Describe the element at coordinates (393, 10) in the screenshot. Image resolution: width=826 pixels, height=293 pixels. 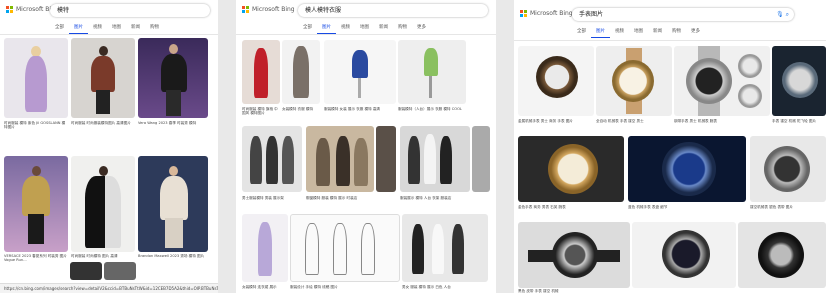
I see `search-input: 模人模特衣服` at that location.